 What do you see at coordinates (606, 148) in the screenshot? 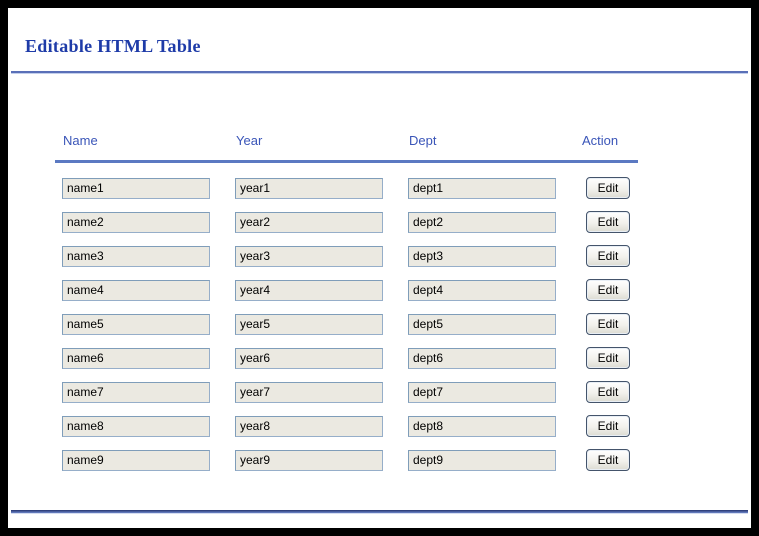
I see `column-header-action: Action` at bounding box center [606, 148].